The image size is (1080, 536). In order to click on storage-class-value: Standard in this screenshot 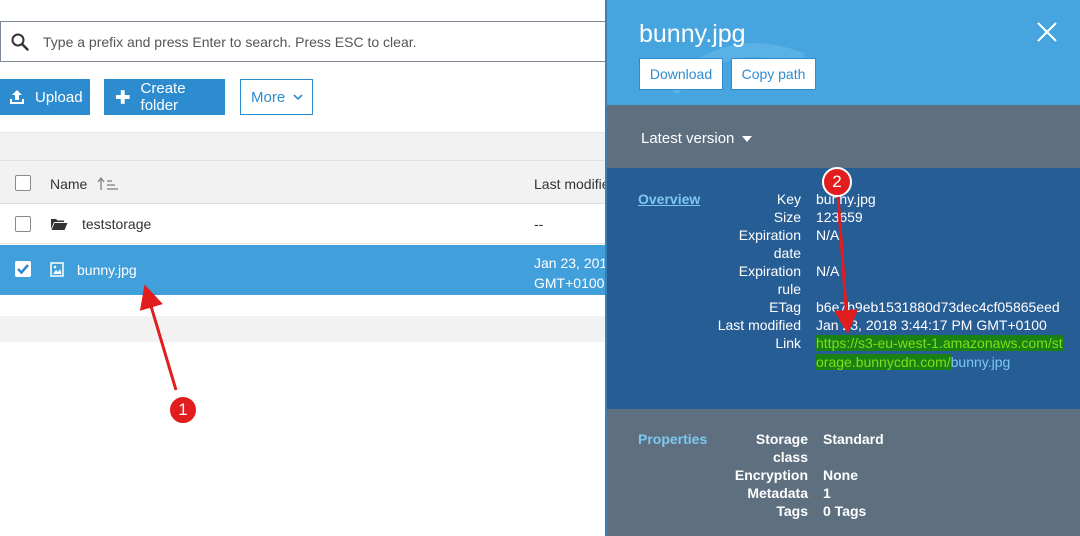, I will do `click(853, 439)`.